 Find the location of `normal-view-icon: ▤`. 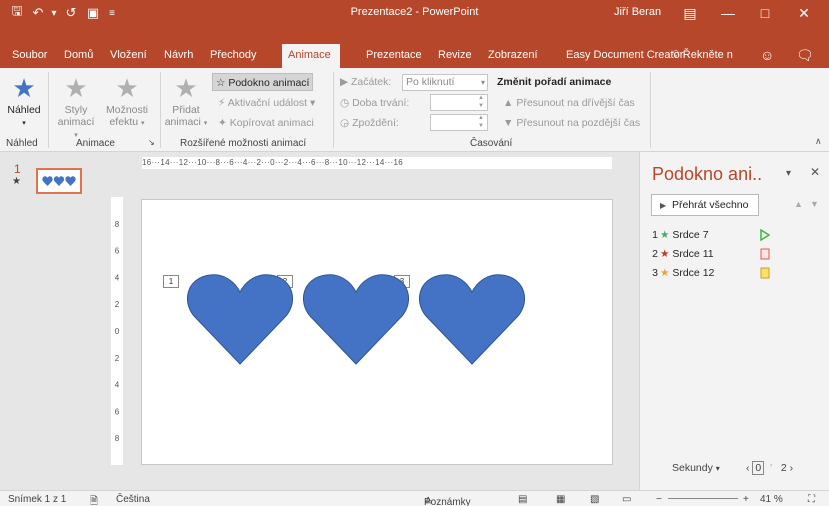

normal-view-icon: ▤ is located at coordinates (522, 499).